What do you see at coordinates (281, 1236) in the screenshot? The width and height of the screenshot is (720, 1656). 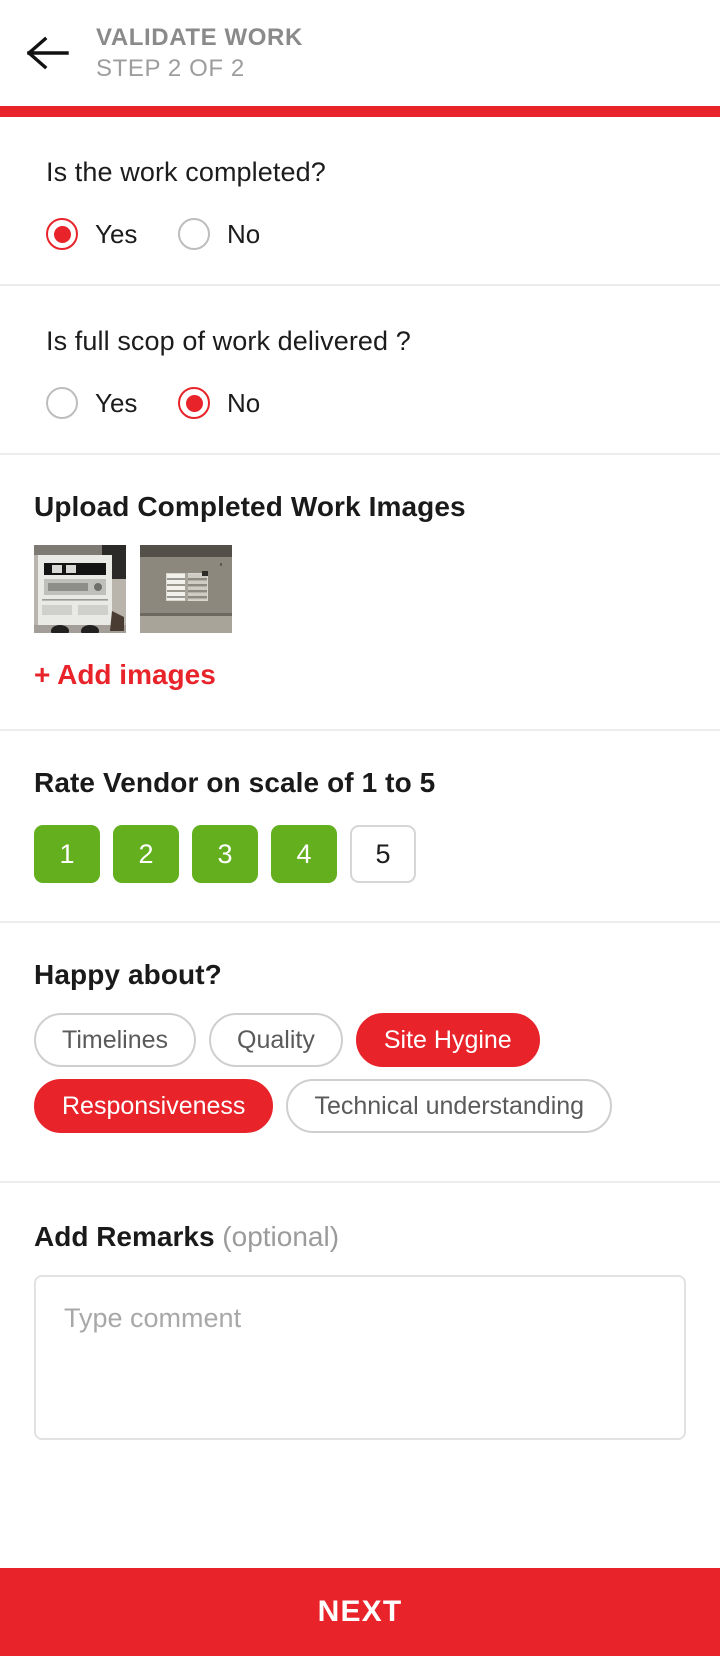 I see `remarks-optional-text: (optional)` at bounding box center [281, 1236].